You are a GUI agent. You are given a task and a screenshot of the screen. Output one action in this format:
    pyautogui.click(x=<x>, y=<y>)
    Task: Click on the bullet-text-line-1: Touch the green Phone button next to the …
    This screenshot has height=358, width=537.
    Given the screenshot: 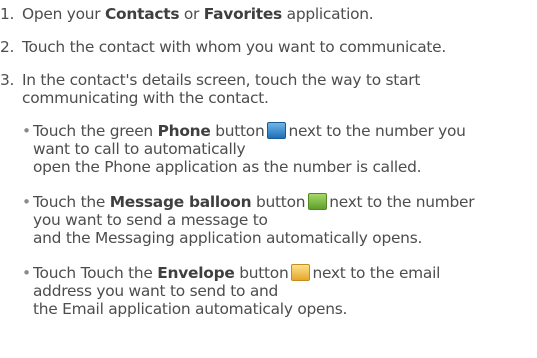 What is the action you would take?
    pyautogui.click(x=249, y=131)
    